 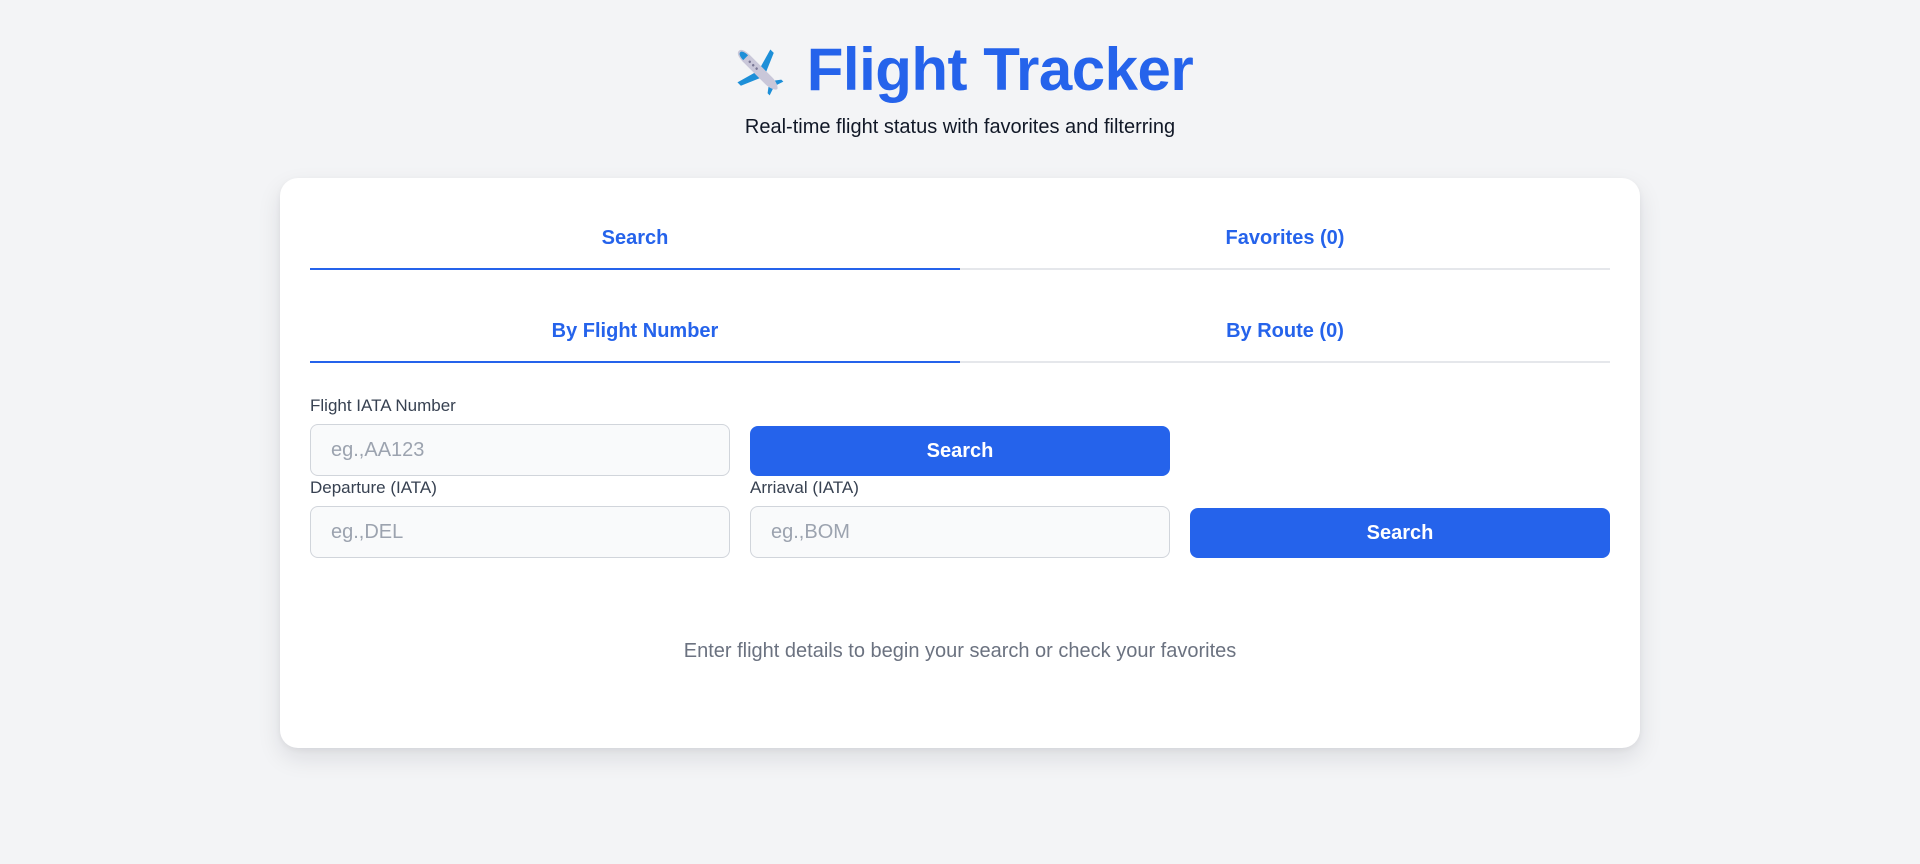 I want to click on page-title: Flight Tracker, so click(x=1000, y=69).